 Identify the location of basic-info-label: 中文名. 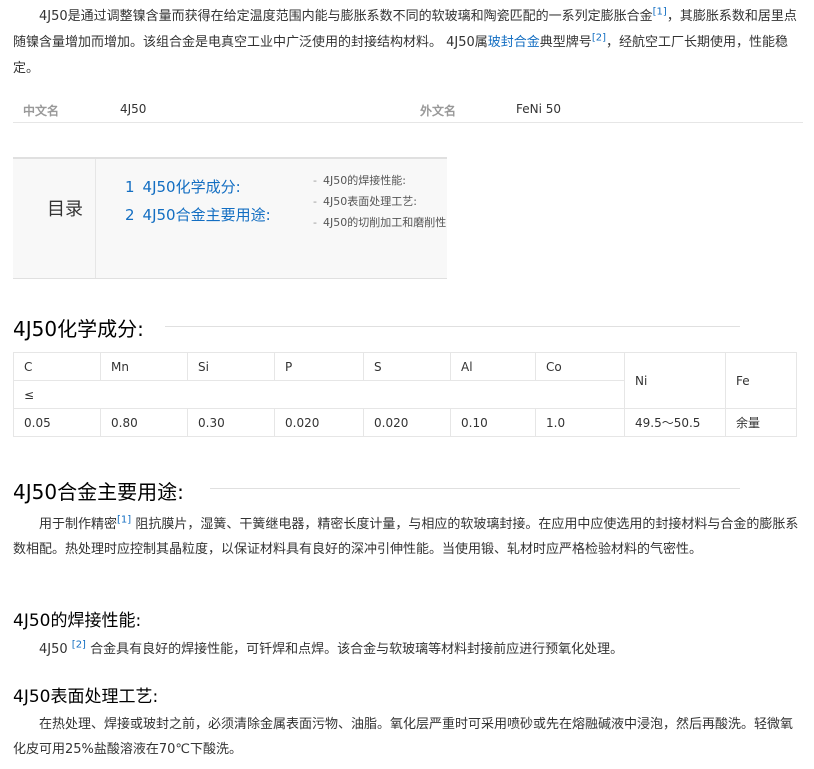
(41, 111).